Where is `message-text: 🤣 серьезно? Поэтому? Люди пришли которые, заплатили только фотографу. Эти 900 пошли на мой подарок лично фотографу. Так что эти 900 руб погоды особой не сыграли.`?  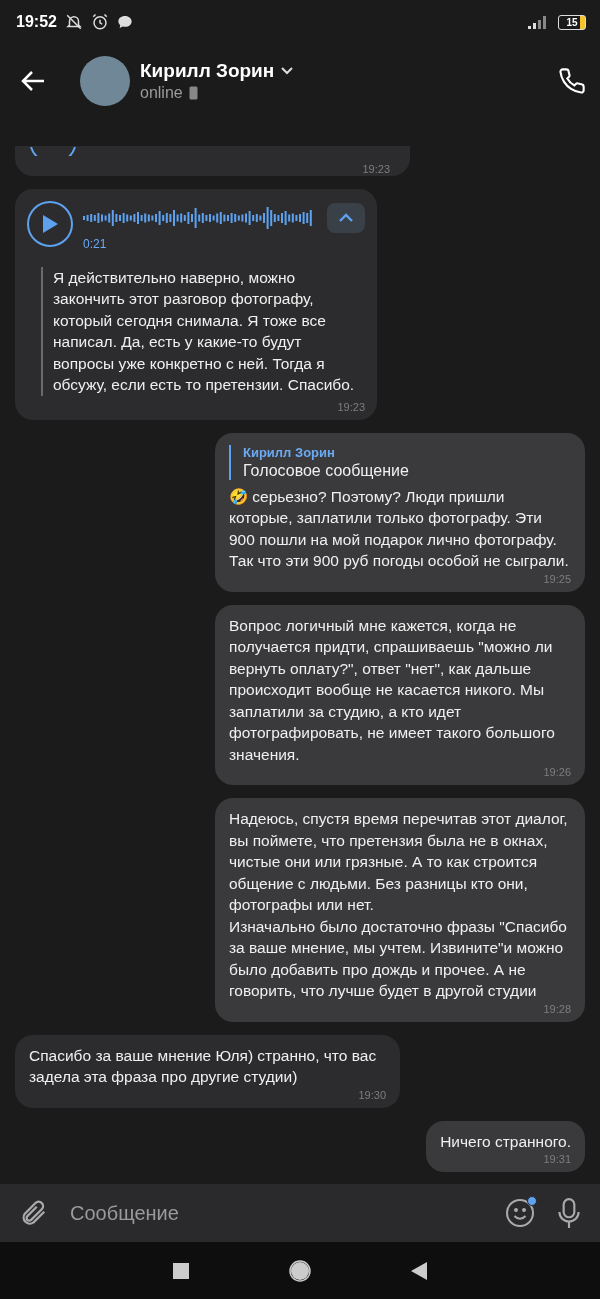 message-text: 🤣 серьезно? Поэтому? Люди пришли которые, заплатили только фотографу. Эти 900 пошли на мой подарок лично фотографу. Так что эти 900 руб погоды особой не сыграли. is located at coordinates (399, 528).